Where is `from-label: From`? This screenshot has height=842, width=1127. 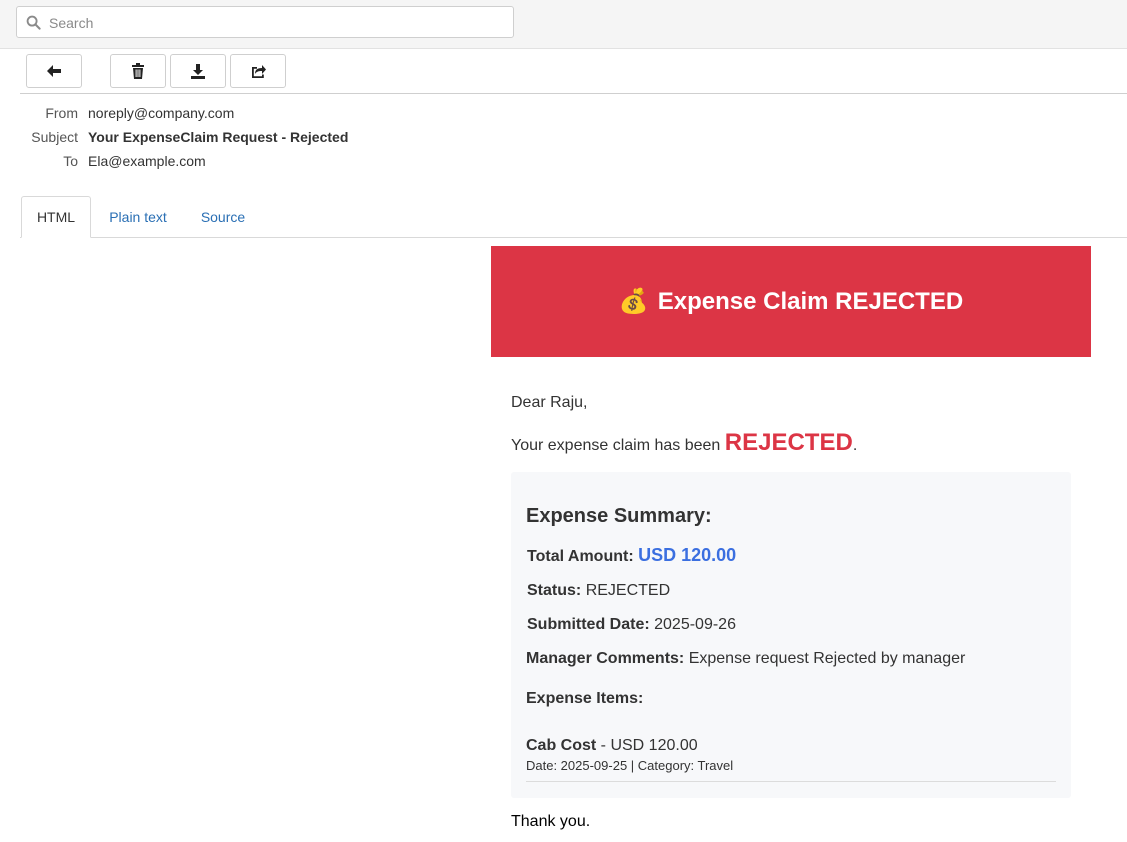 from-label: From is located at coordinates (61, 113).